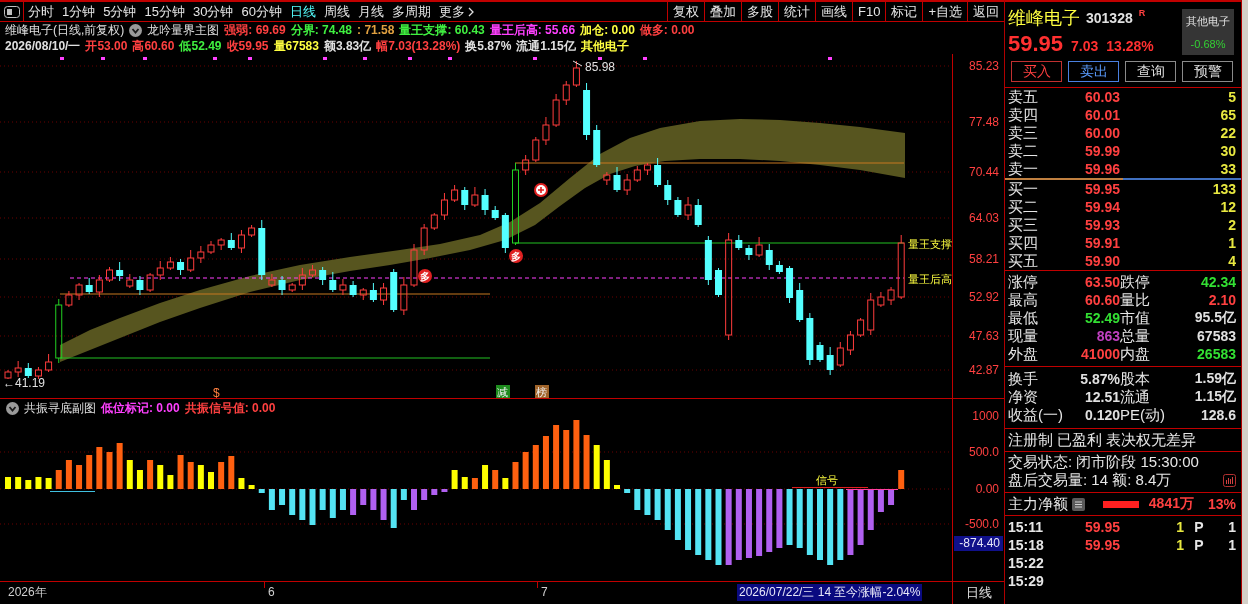 This screenshot has height=604, width=1248. I want to click on sector-box: 其他电子 -0.68%, so click(1208, 32).